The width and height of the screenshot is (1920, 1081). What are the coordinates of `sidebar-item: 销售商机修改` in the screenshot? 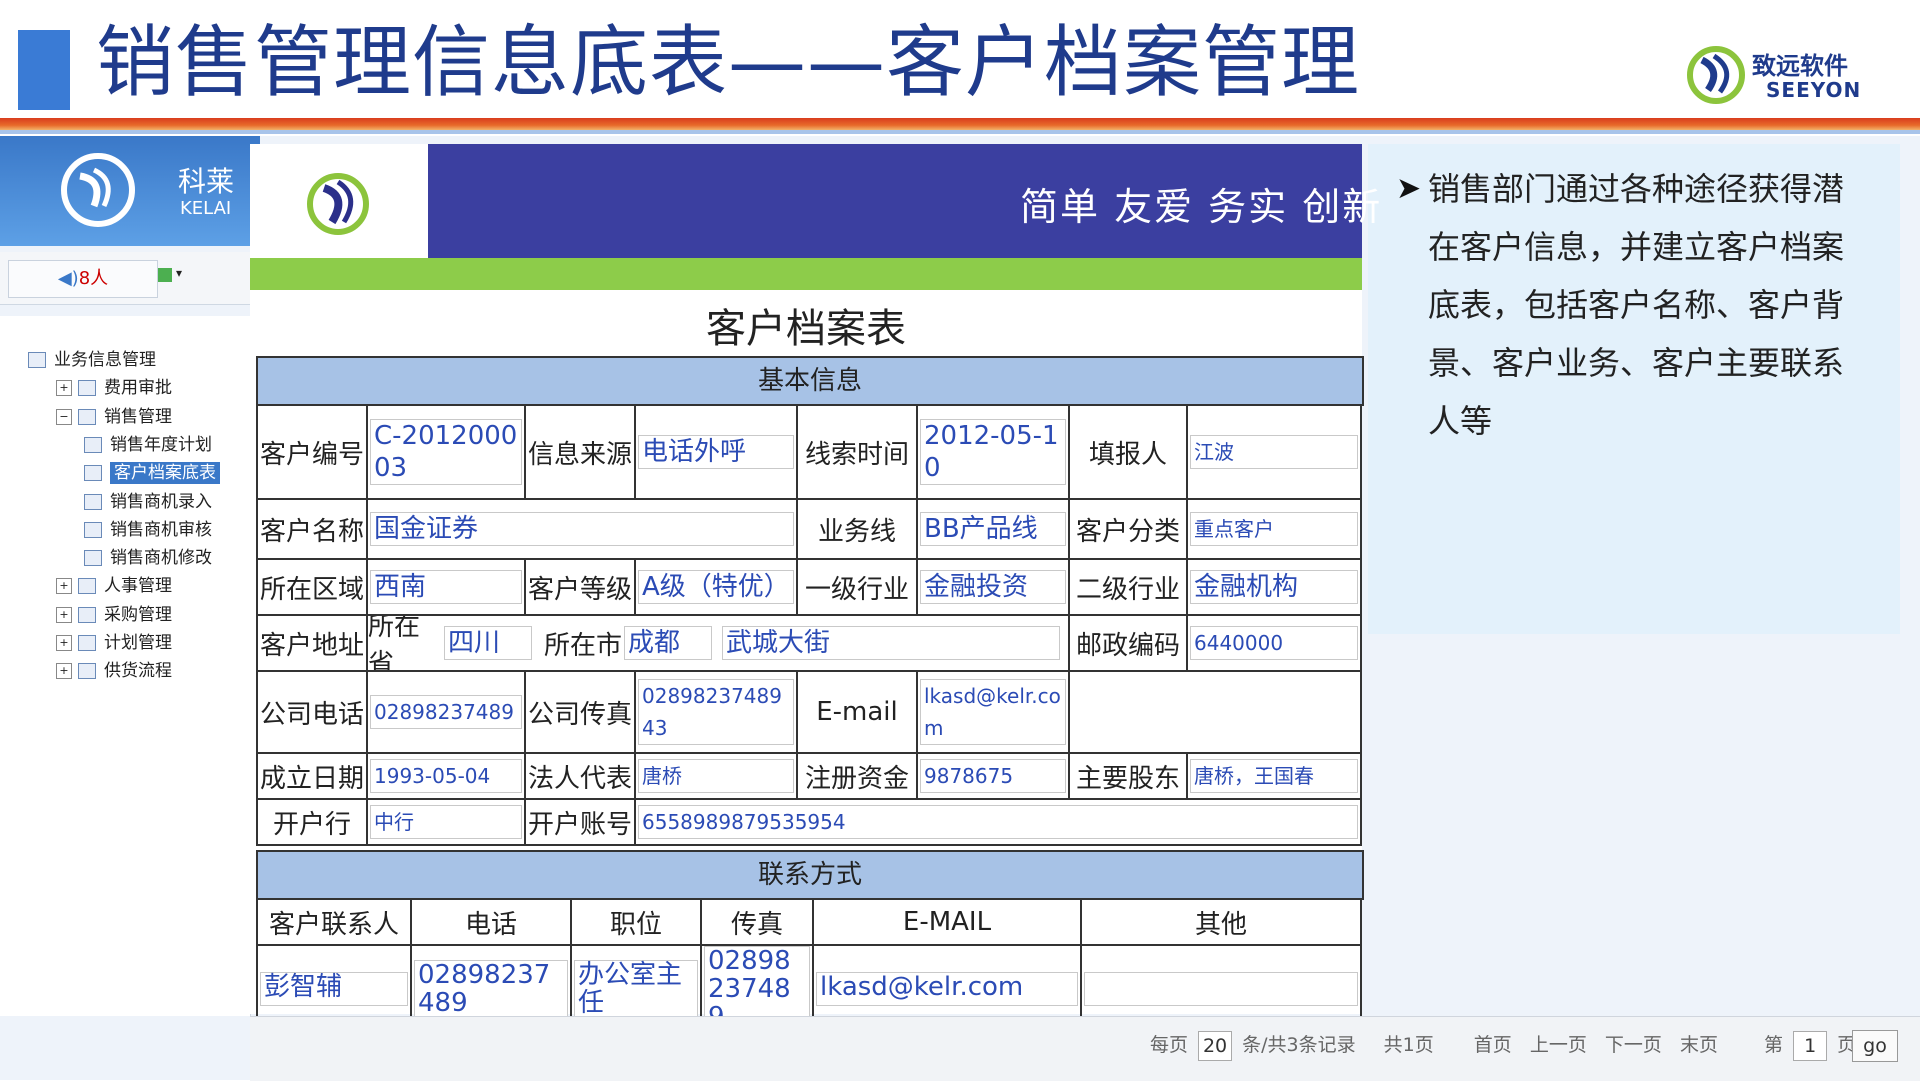 It's located at (148, 555).